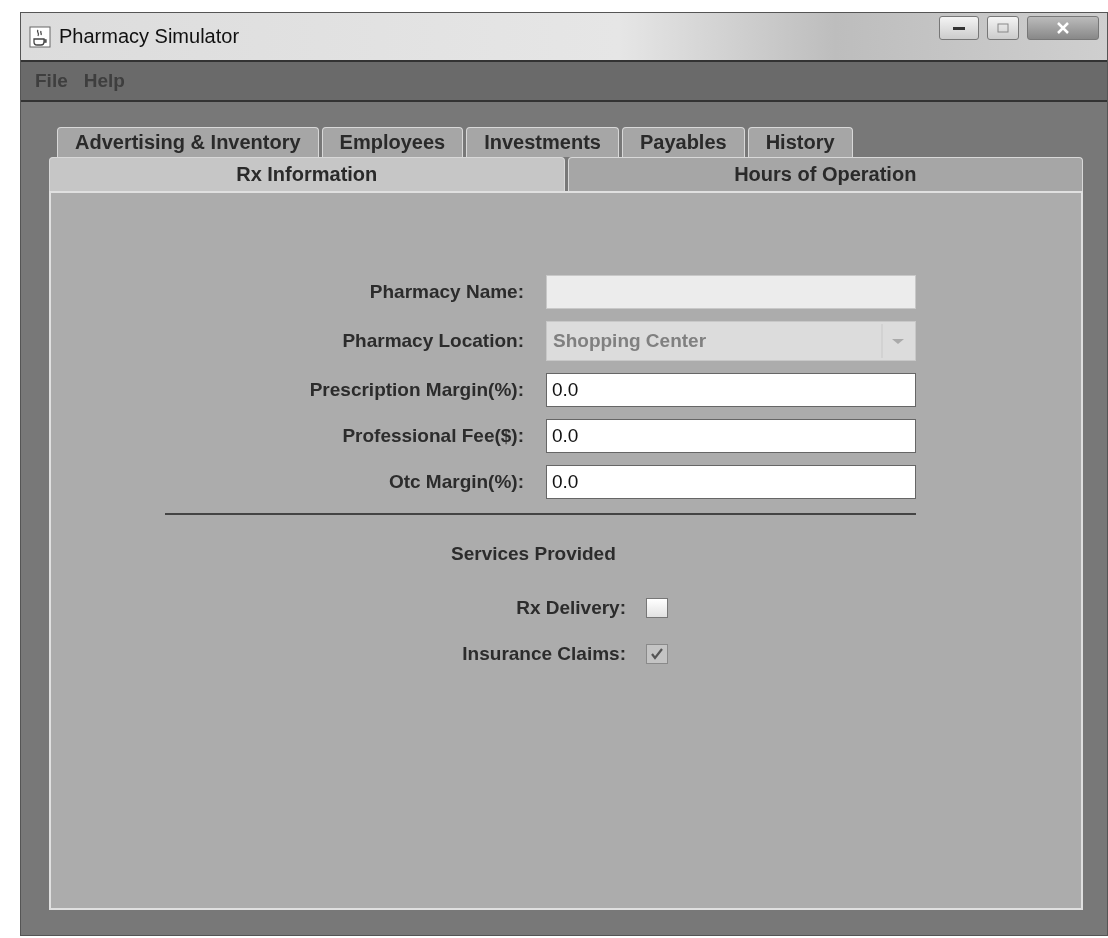 The image size is (1108, 938). I want to click on maximize-icon, so click(1003, 27).